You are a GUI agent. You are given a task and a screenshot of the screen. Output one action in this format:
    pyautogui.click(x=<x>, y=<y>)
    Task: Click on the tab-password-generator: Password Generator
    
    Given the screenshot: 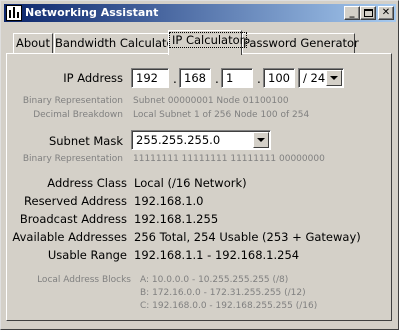 What is the action you would take?
    pyautogui.click(x=300, y=43)
    